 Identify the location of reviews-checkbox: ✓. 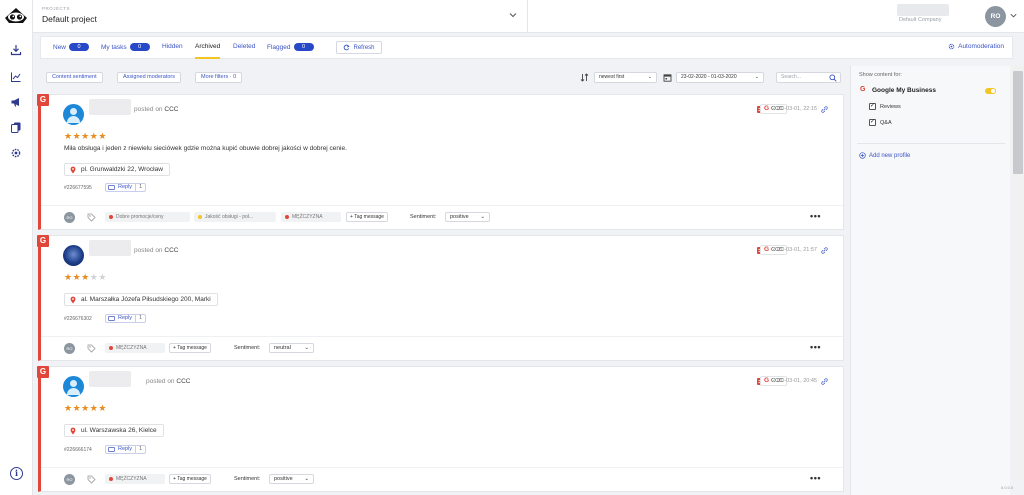
(872, 106).